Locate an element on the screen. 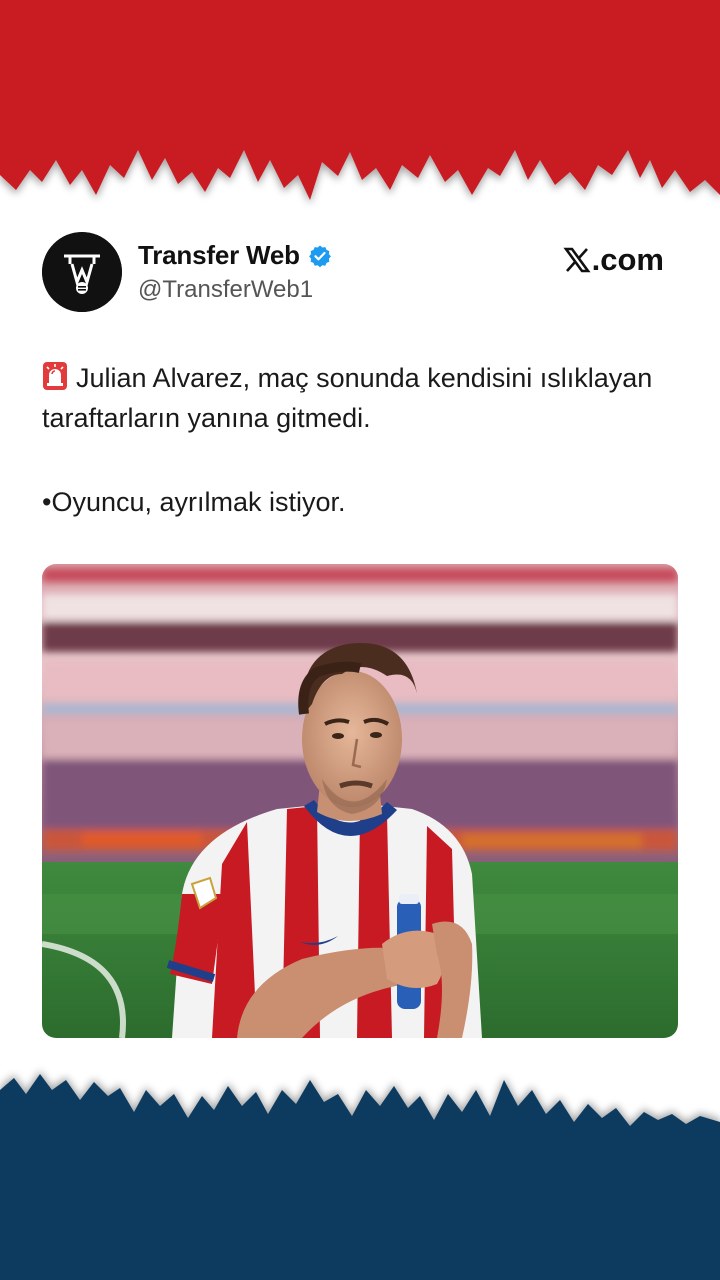 This screenshot has width=720, height=1280. tweet-header: Transfer Web @TransferWeb1 .com is located at coordinates (360, 273).